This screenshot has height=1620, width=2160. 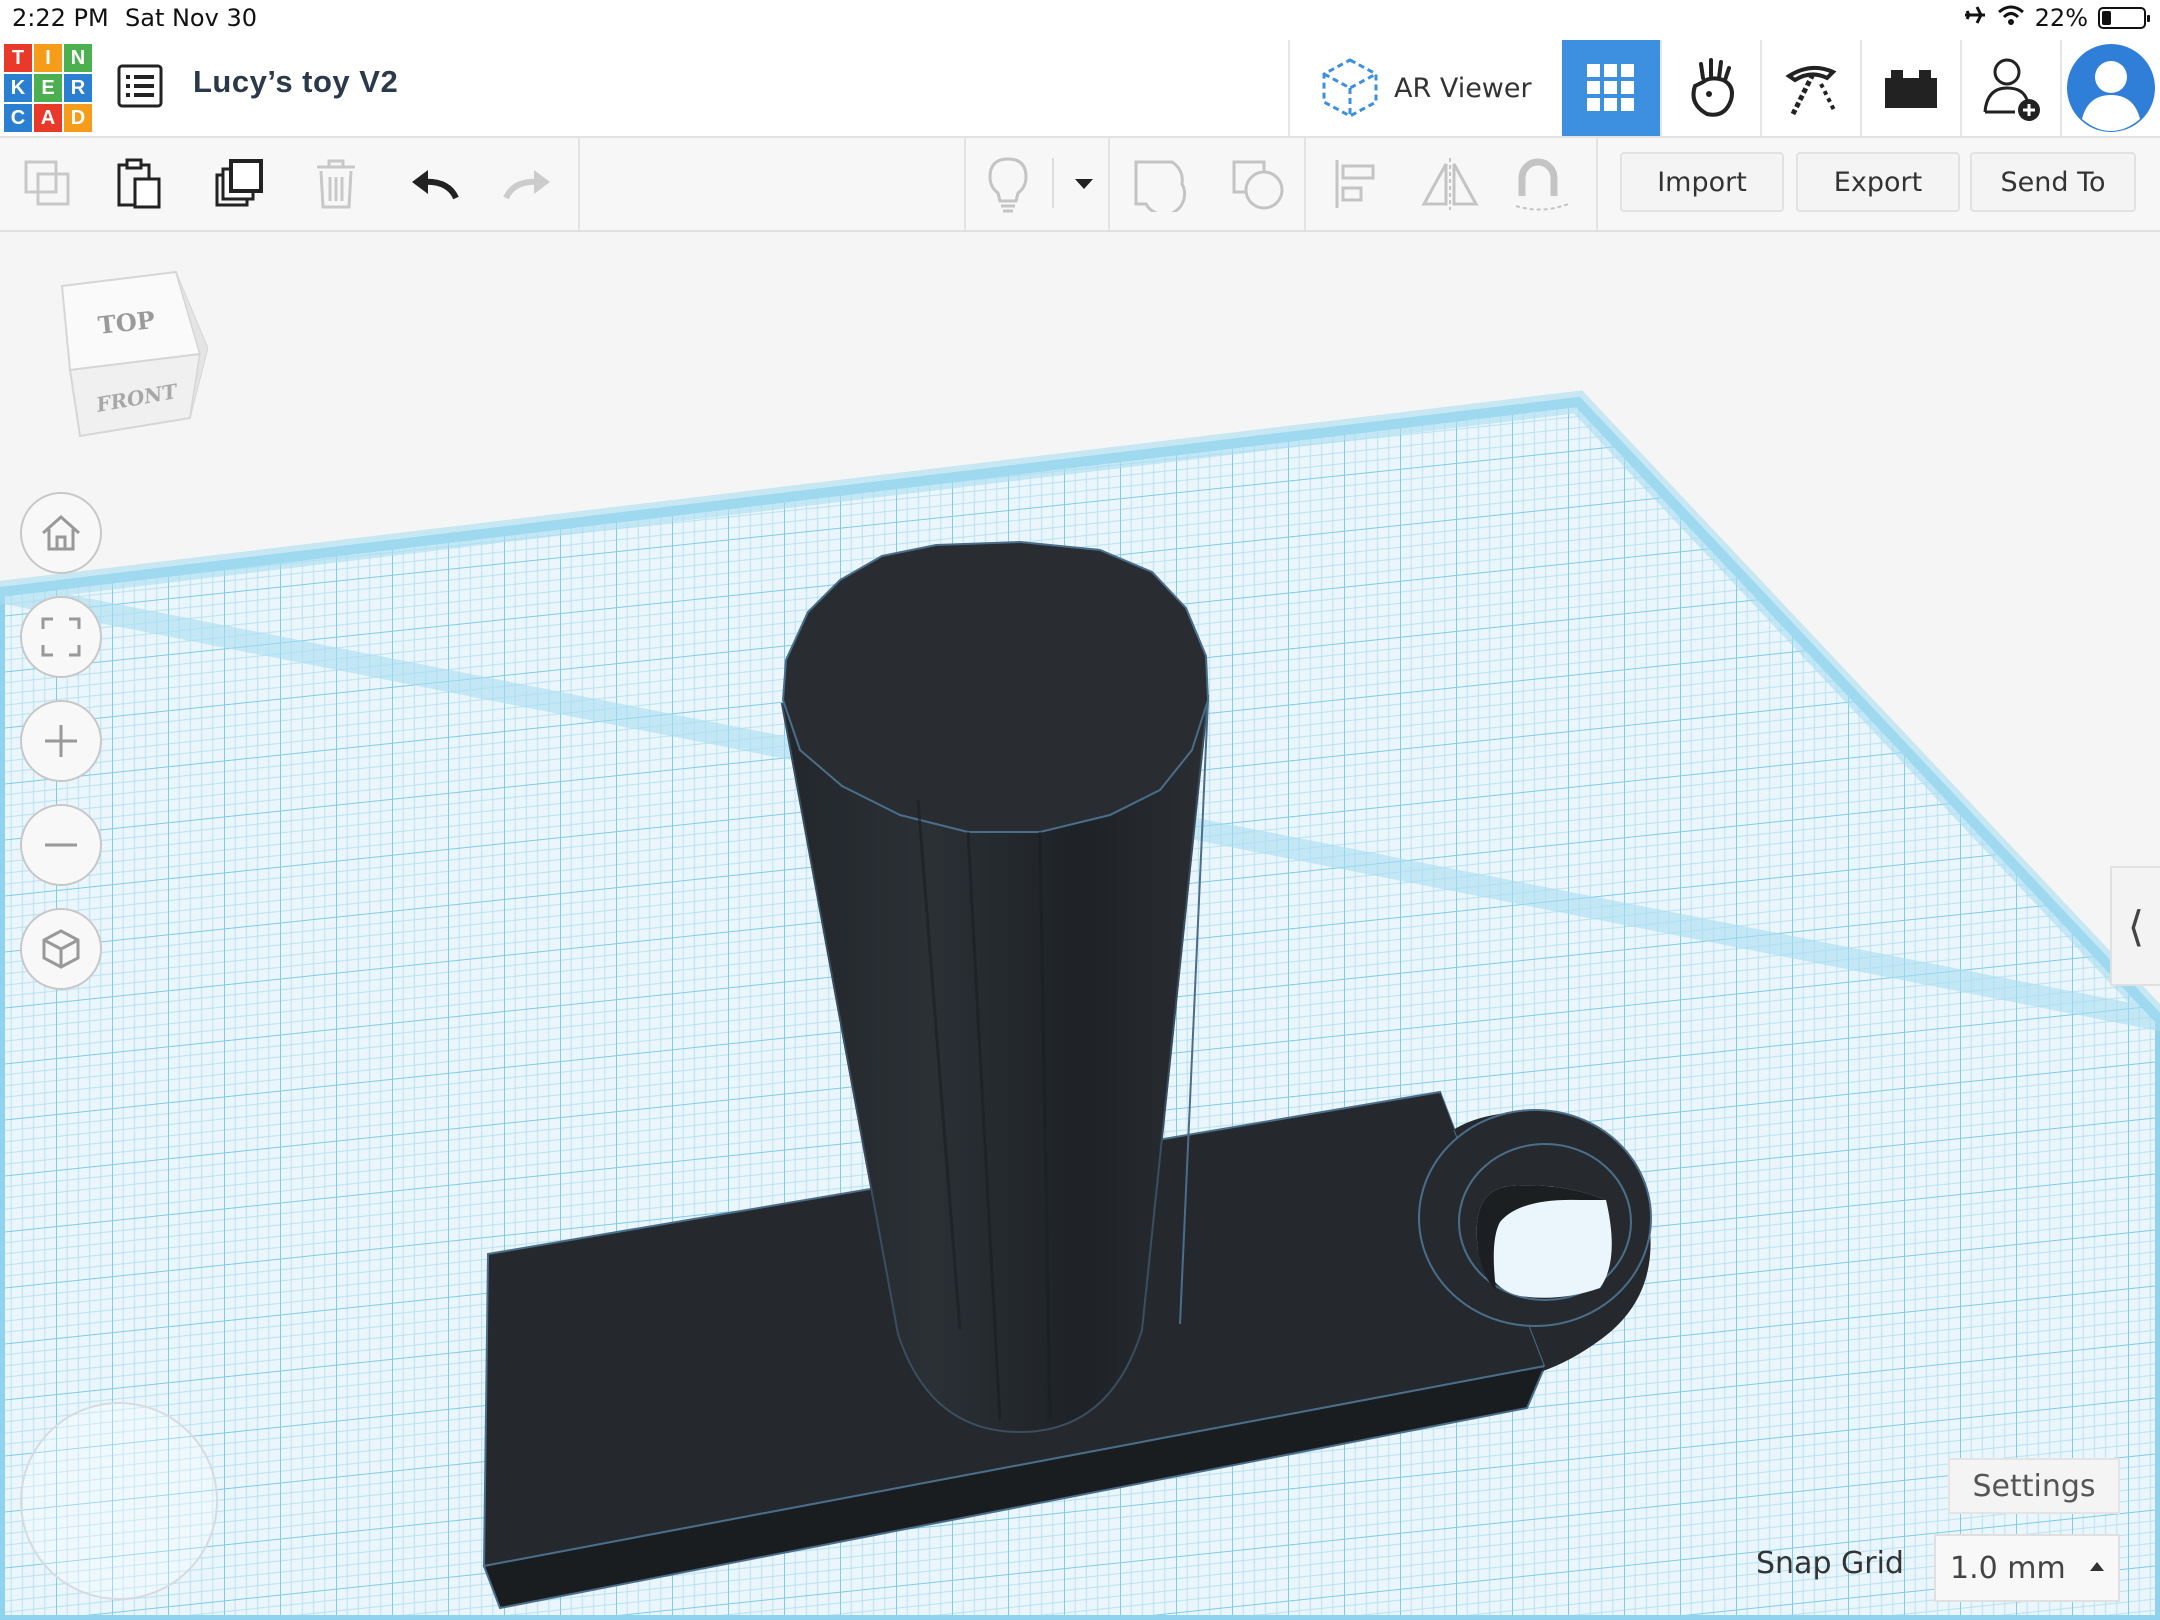 I want to click on group-button, so click(x=1160, y=184).